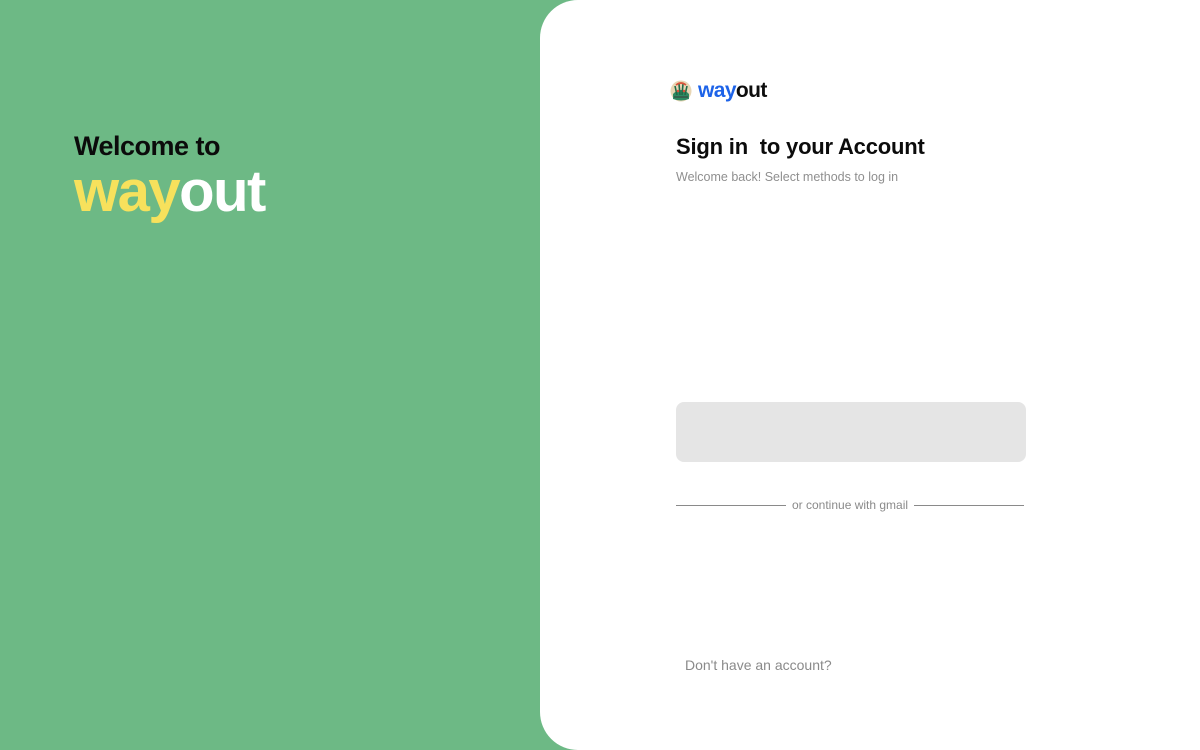  I want to click on divider-text: or continue with gmail, so click(850, 505).